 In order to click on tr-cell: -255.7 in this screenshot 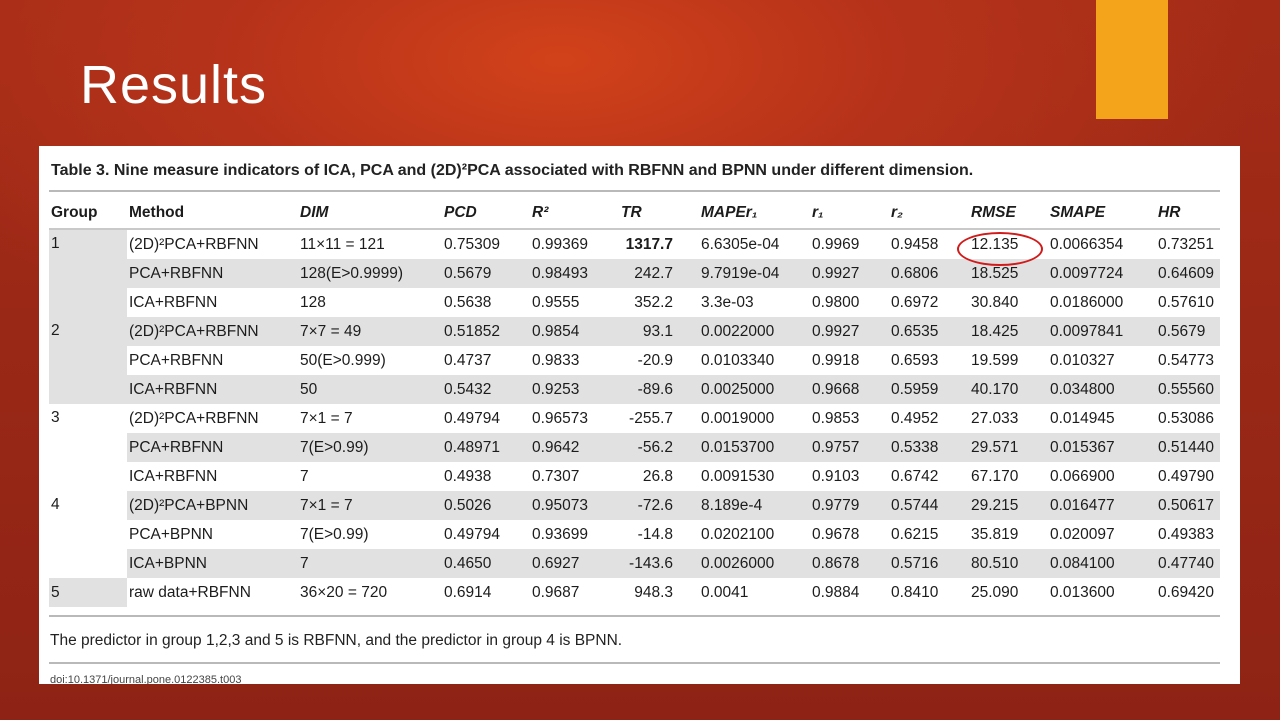, I will do `click(659, 418)`.